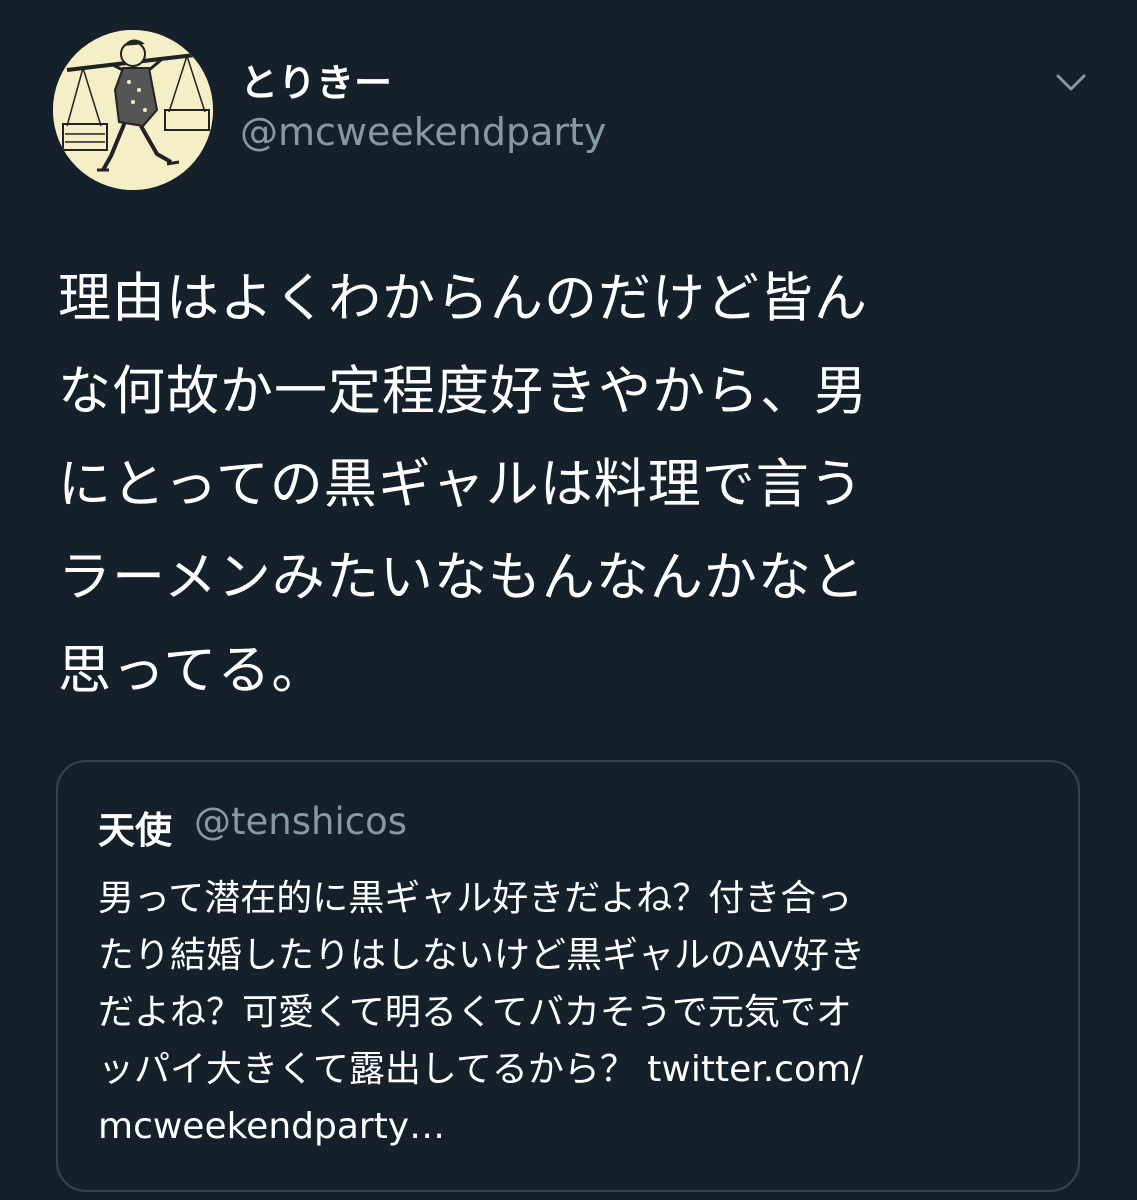 The width and height of the screenshot is (1137, 1200). I want to click on author-display-name: とりきー, so click(316, 79).